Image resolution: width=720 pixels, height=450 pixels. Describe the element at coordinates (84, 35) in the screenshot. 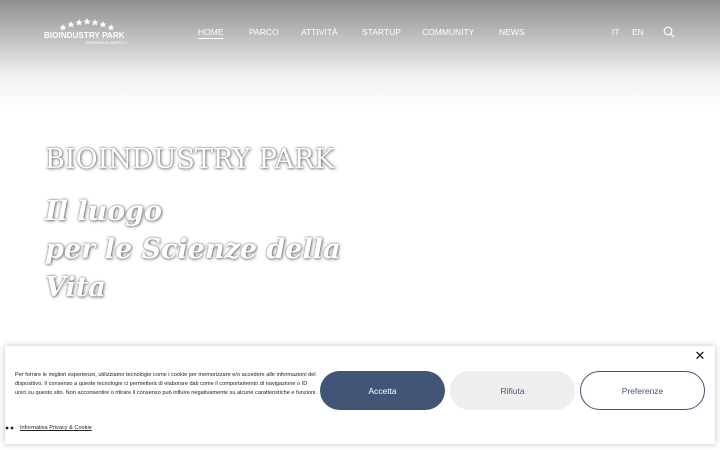

I see `logo-title: BIOINDUSTRY PARK` at that location.